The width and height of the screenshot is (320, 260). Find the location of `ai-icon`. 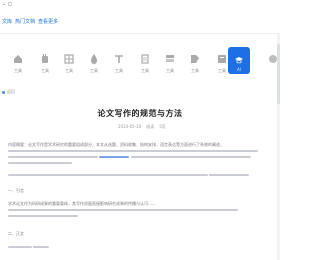

ai-icon is located at coordinates (239, 60).